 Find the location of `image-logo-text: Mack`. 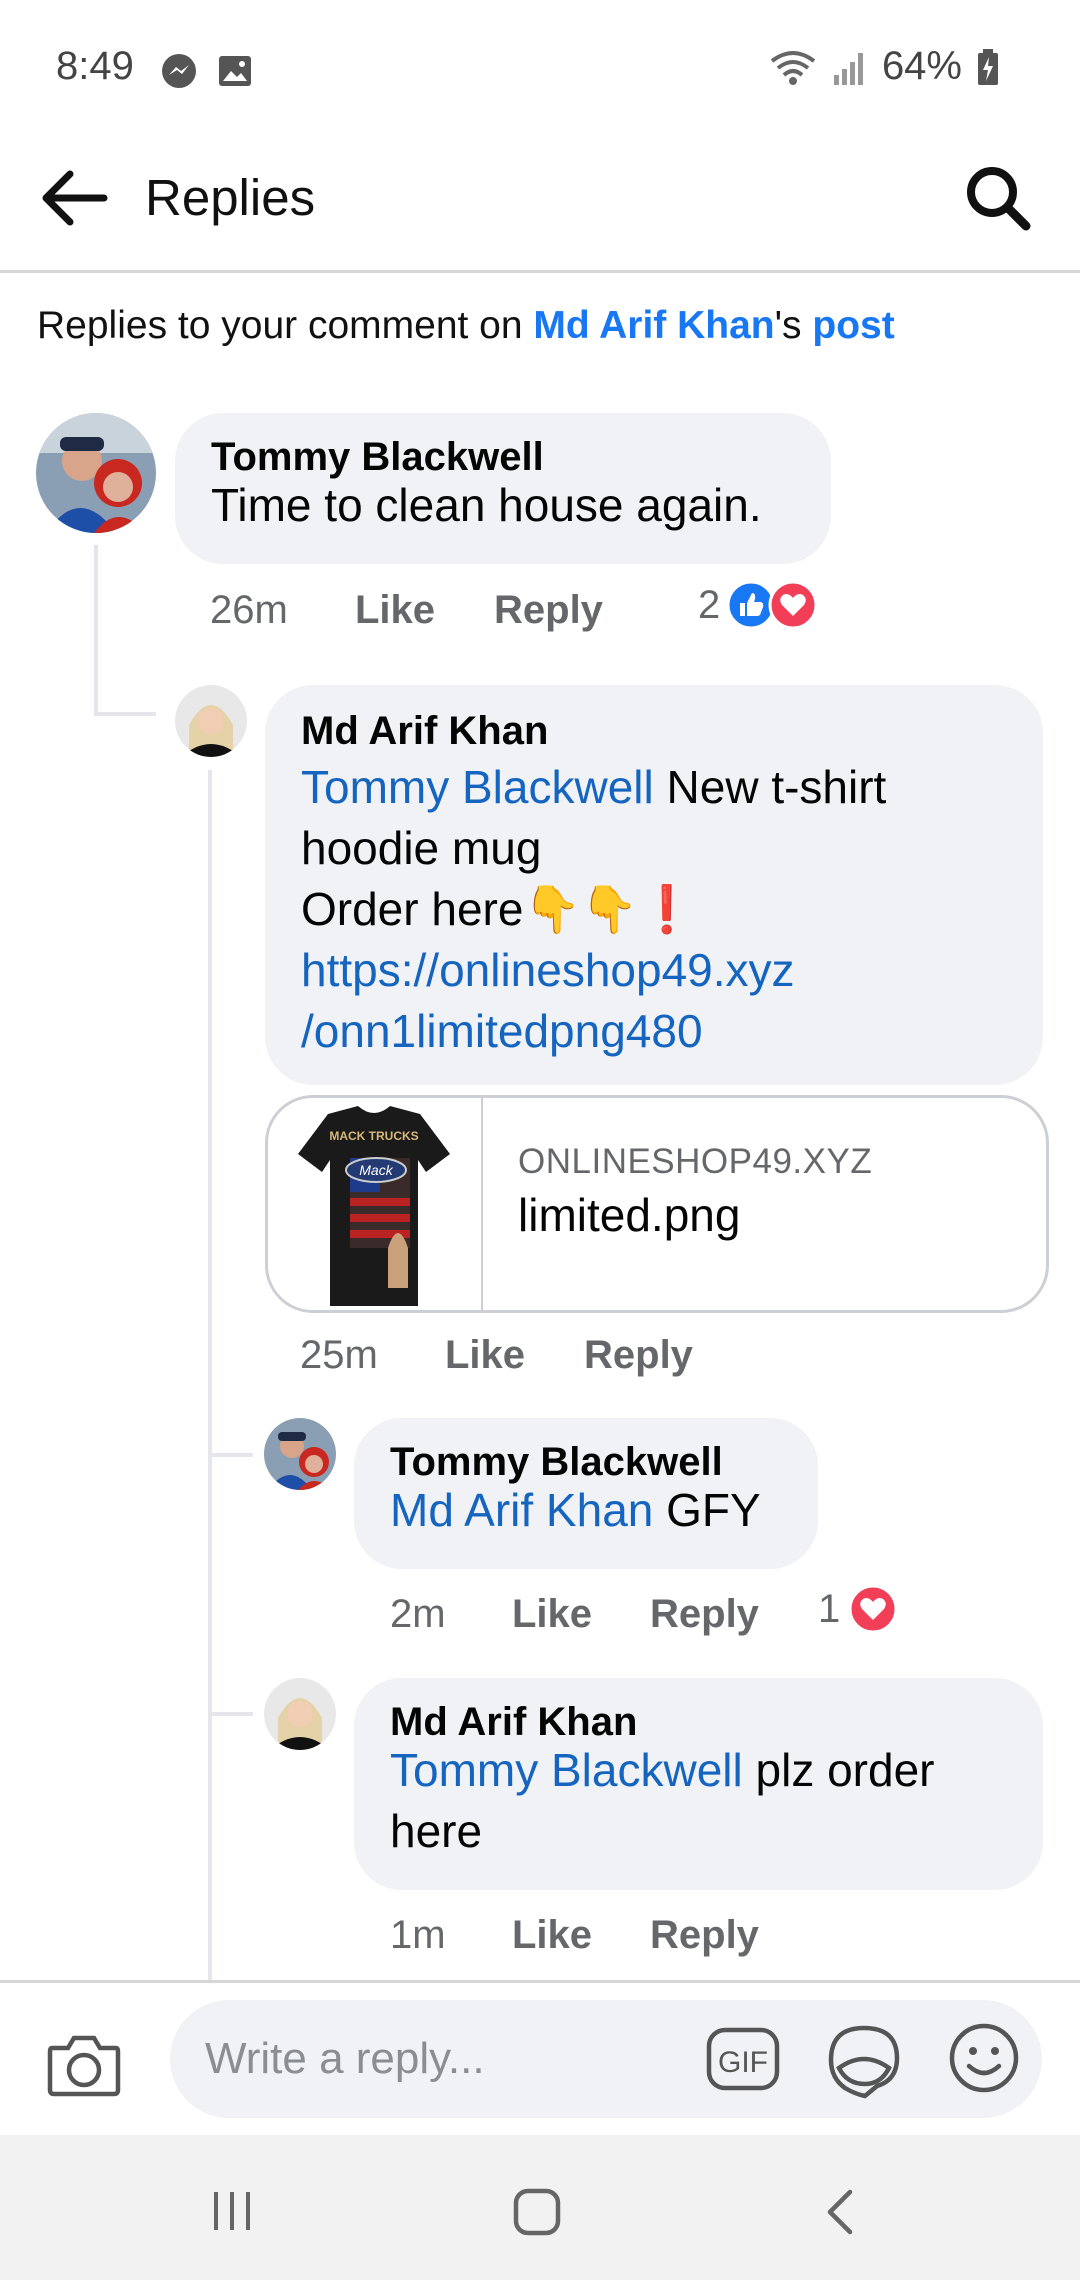

image-logo-text: Mack is located at coordinates (376, 1170).